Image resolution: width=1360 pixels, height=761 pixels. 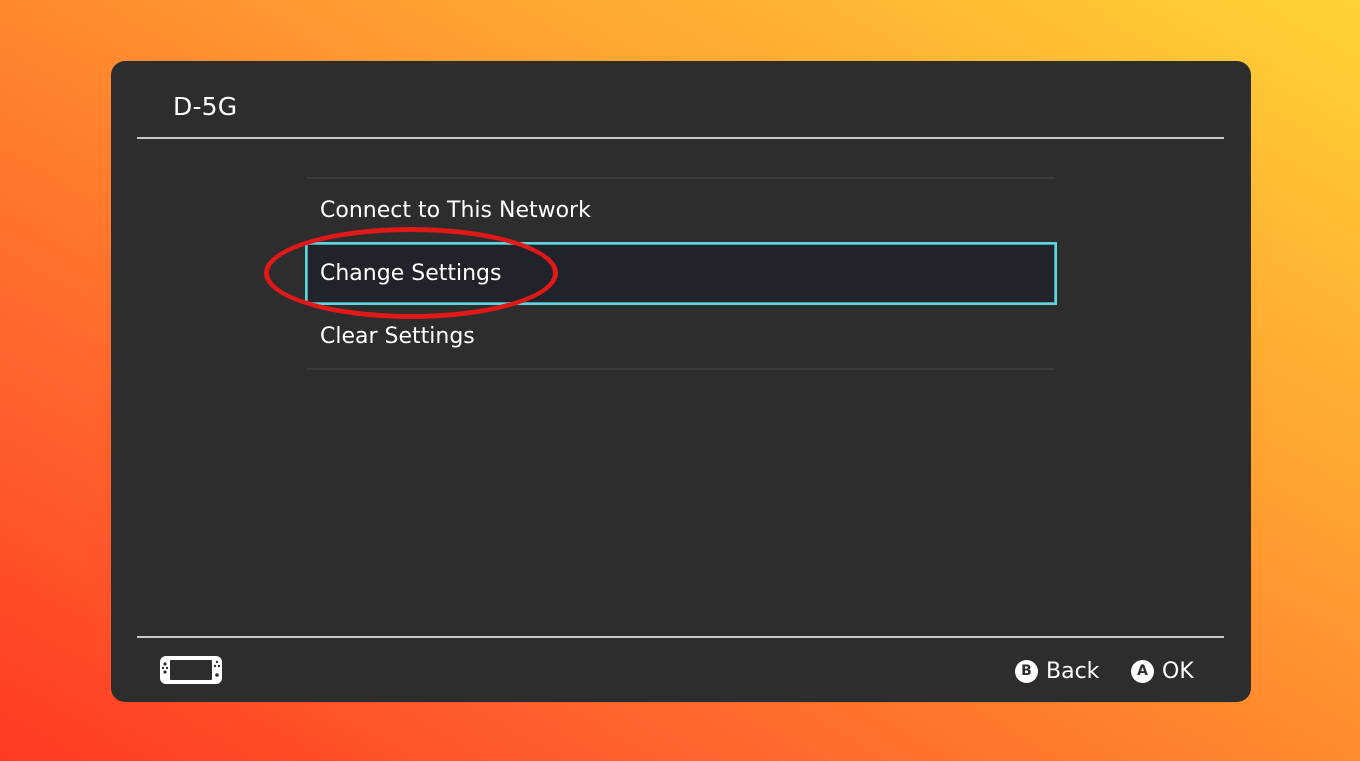 What do you see at coordinates (191, 670) in the screenshot?
I see `handheld-console-icon` at bounding box center [191, 670].